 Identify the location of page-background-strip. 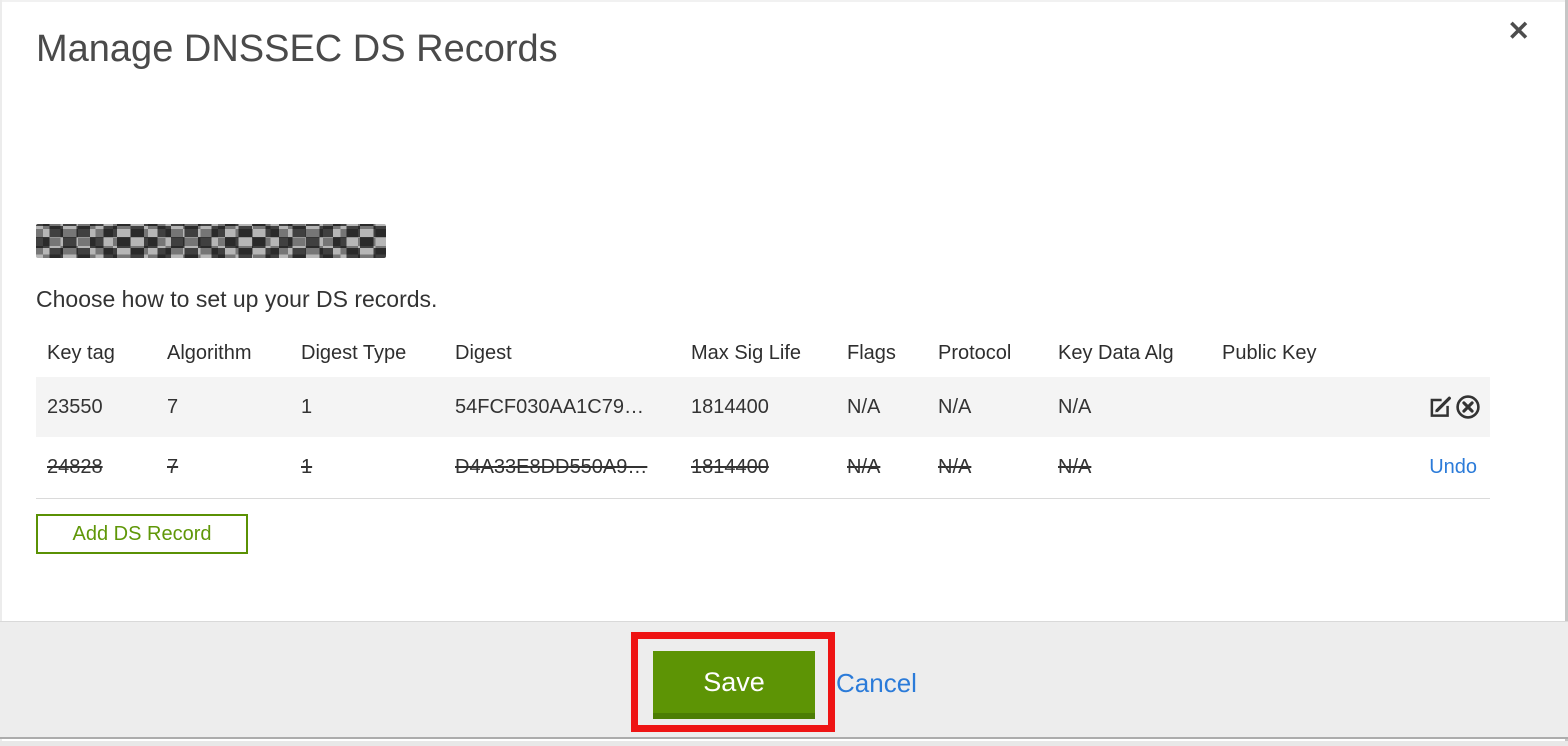
(784, 743).